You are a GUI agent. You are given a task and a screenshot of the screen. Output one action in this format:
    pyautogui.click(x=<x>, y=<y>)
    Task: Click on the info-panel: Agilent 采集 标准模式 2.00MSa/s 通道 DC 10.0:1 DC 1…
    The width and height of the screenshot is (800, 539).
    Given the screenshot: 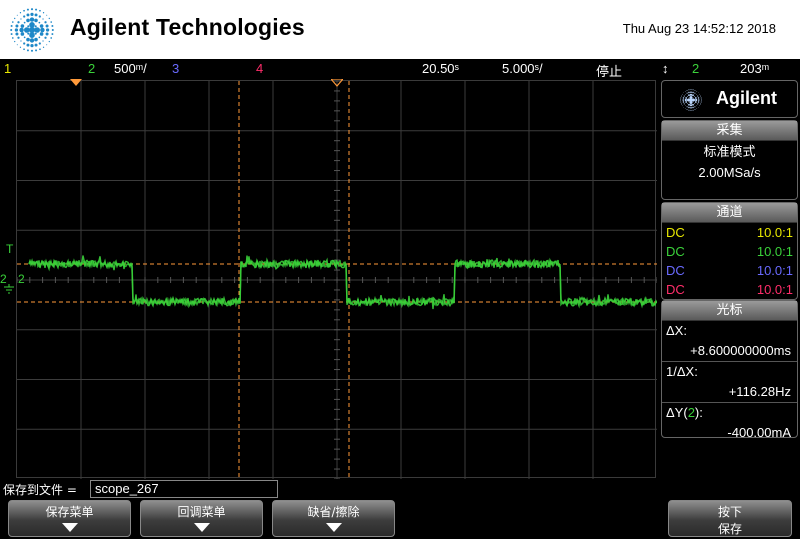 What is the action you would take?
    pyautogui.click(x=729, y=279)
    